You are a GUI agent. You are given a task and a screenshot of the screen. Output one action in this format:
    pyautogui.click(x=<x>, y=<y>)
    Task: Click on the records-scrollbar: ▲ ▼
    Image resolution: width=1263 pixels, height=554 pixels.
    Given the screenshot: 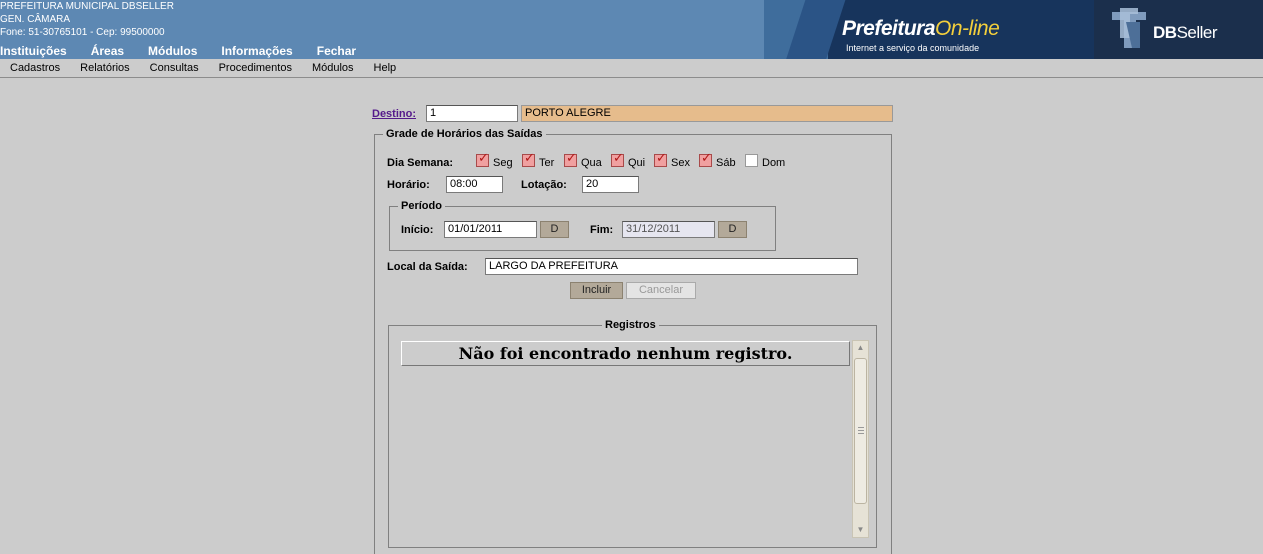 What is the action you would take?
    pyautogui.click(x=860, y=439)
    